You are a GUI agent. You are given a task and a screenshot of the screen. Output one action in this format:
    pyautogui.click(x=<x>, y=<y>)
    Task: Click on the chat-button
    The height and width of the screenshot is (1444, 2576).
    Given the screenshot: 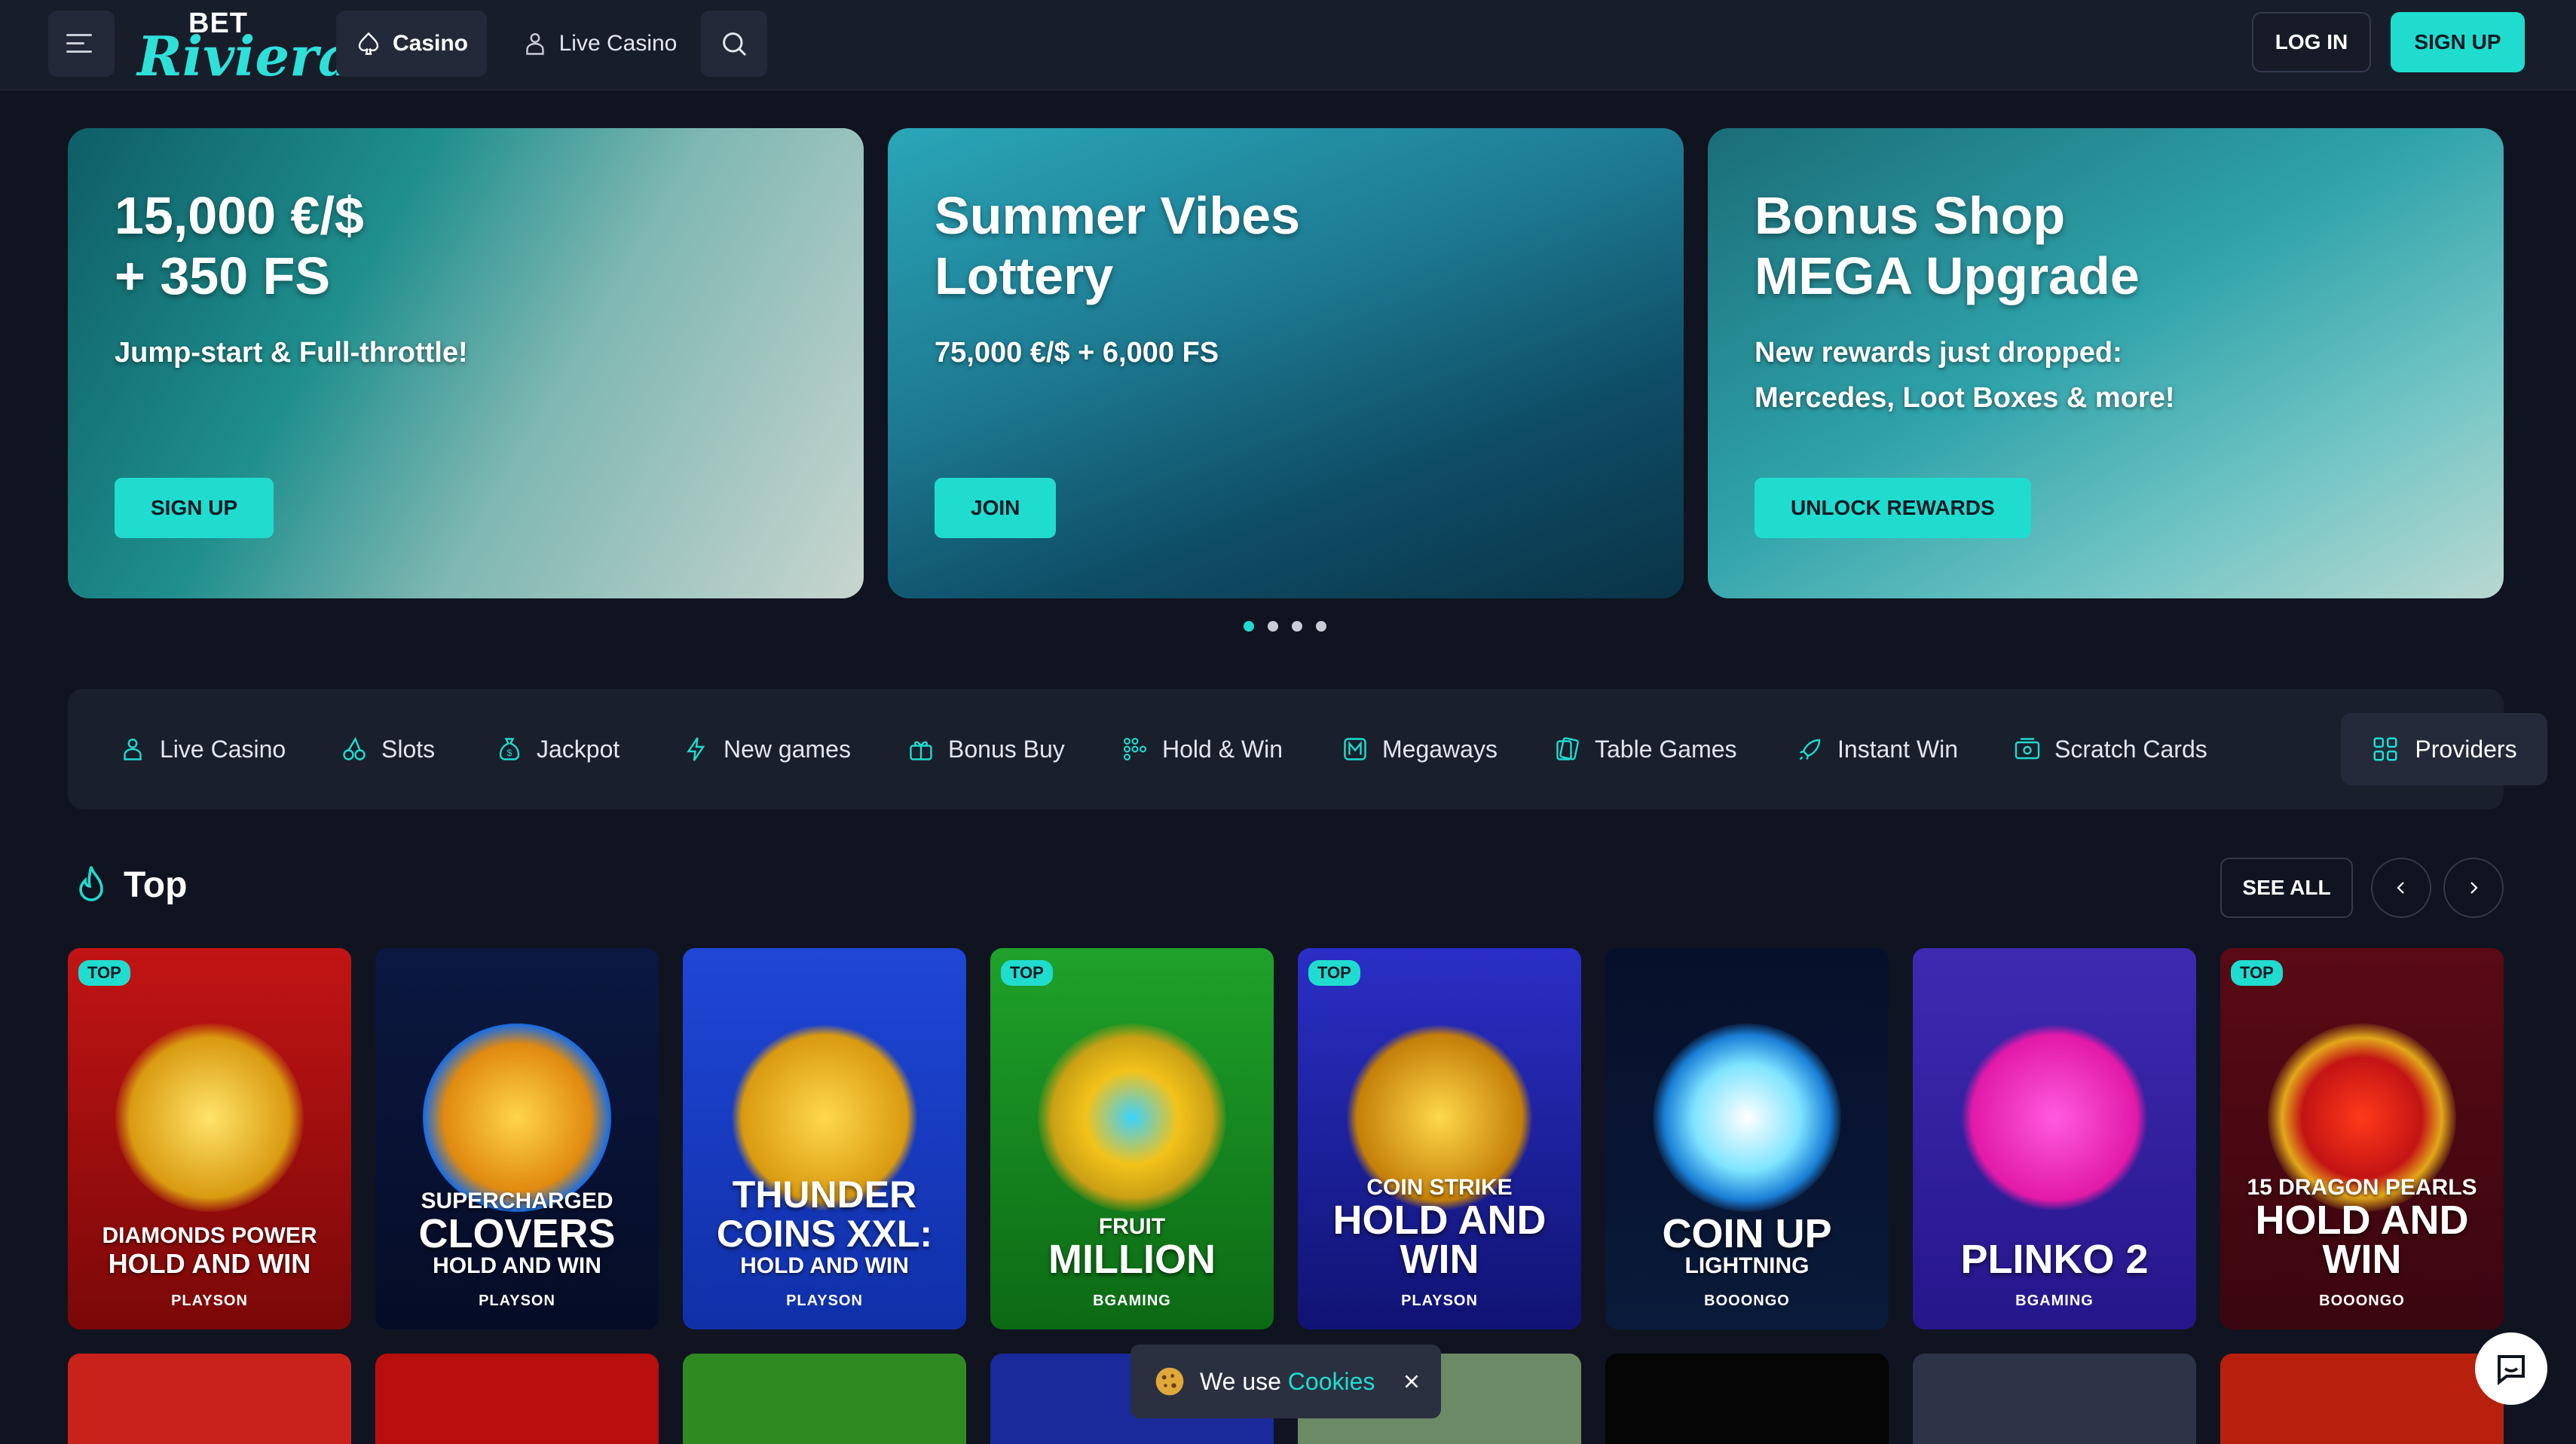 What is the action you would take?
    pyautogui.click(x=2511, y=1368)
    